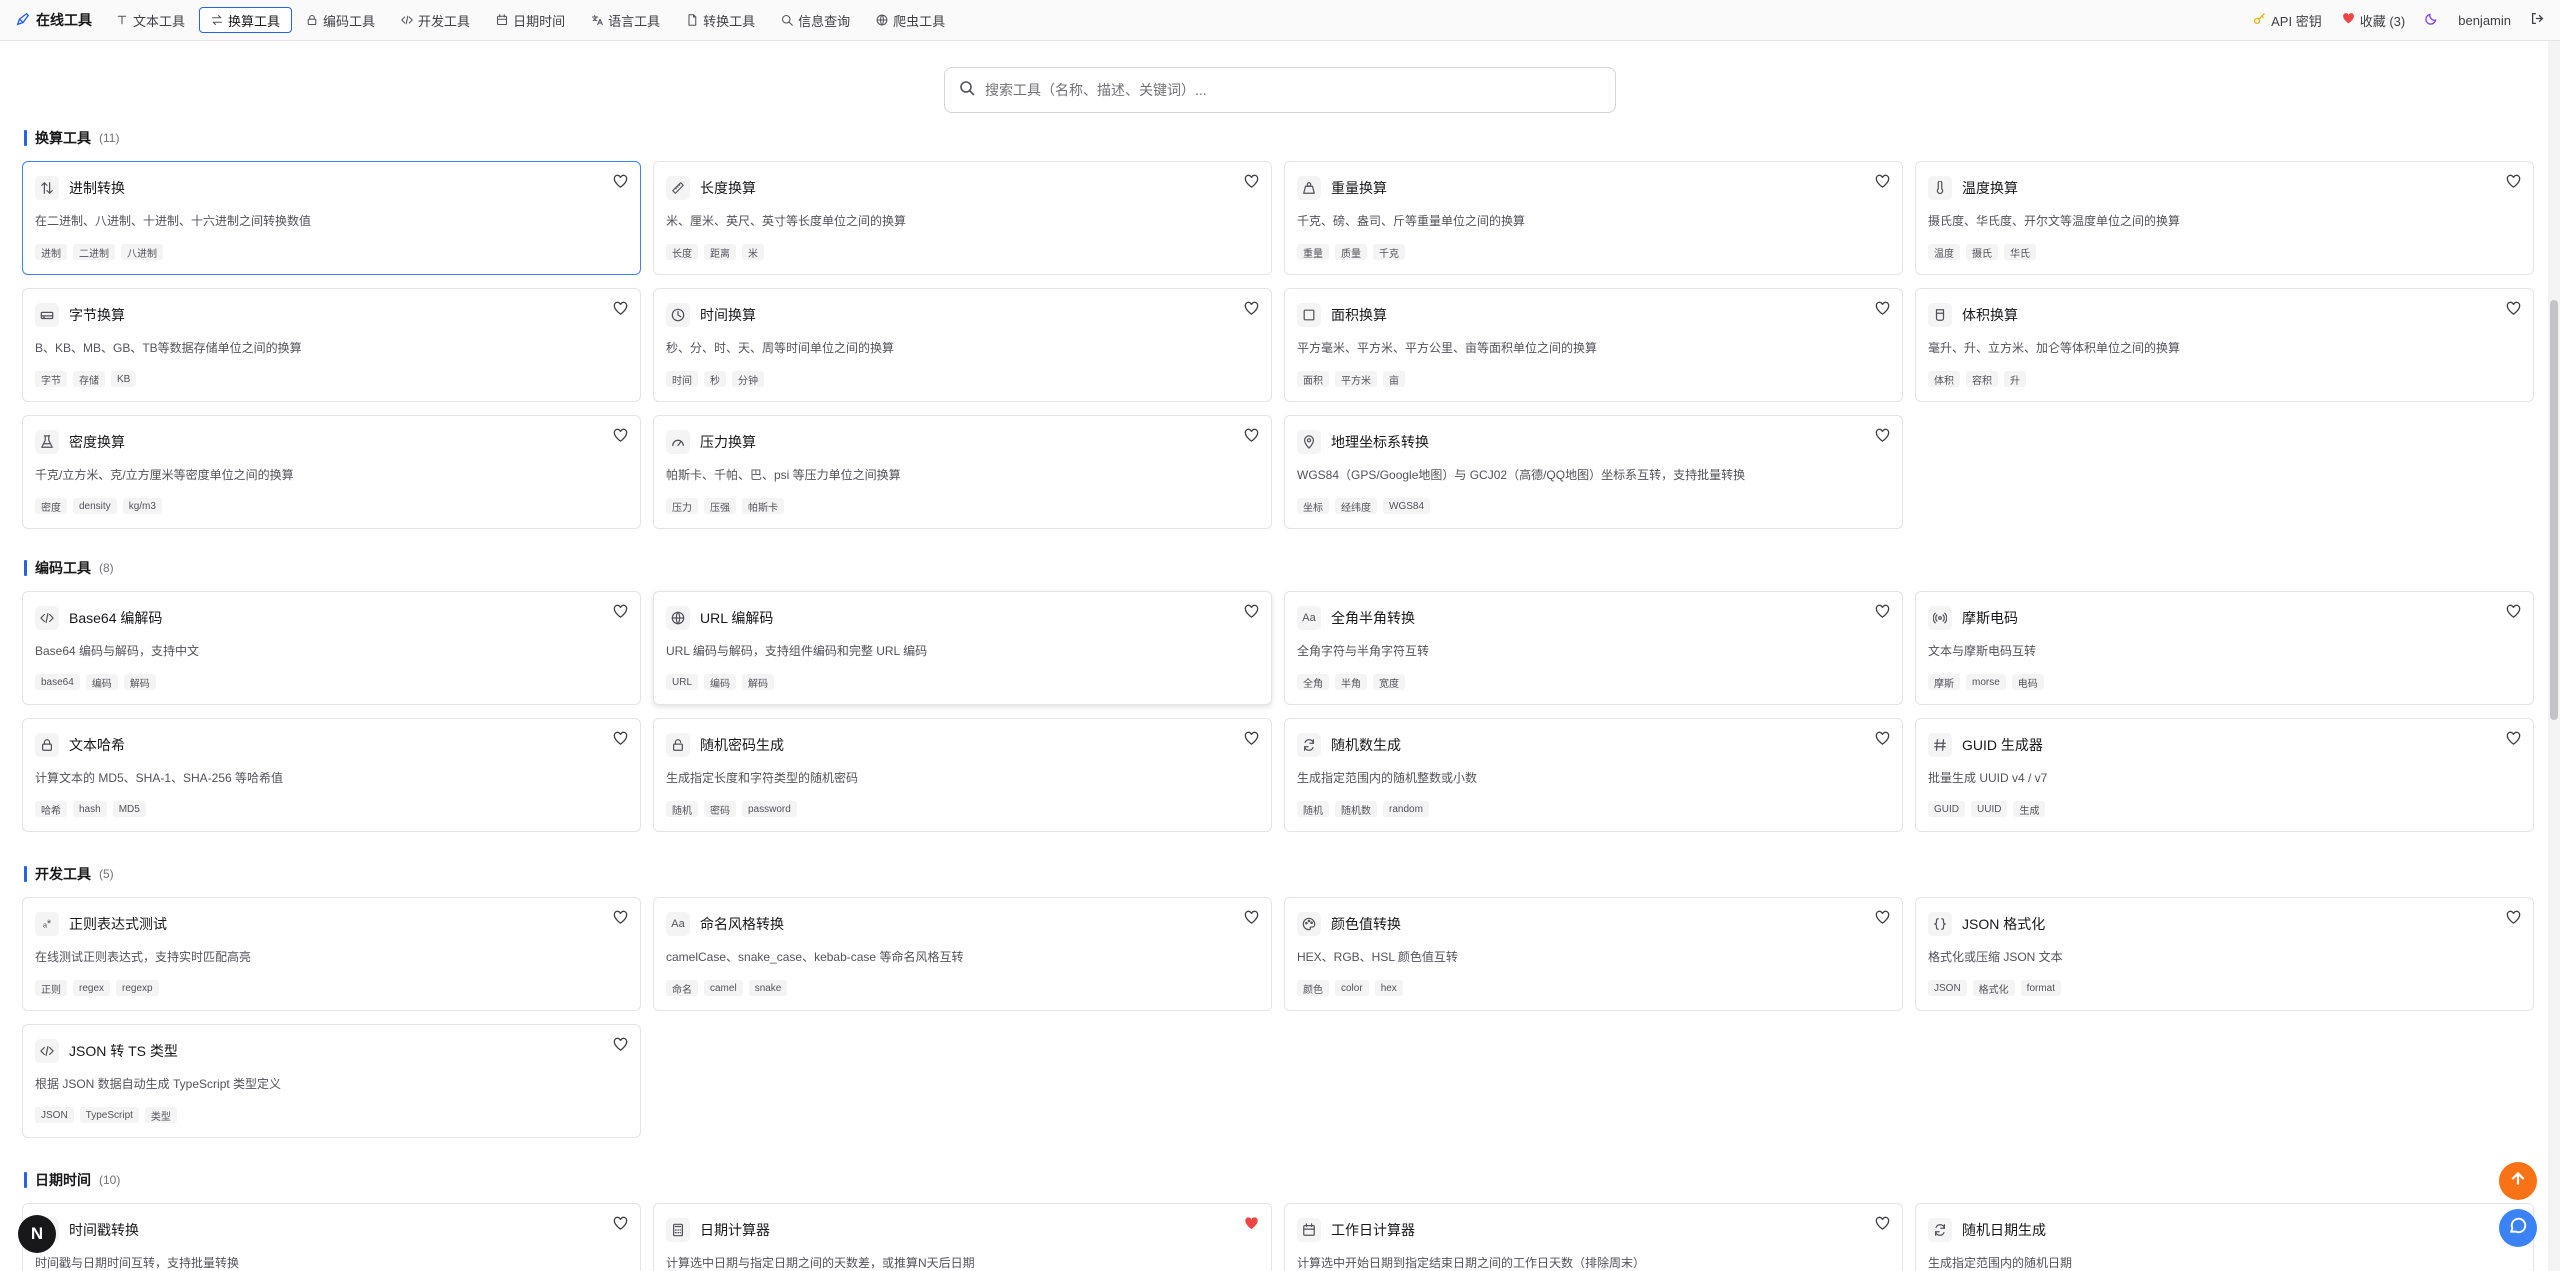 This screenshot has height=1271, width=2560. Describe the element at coordinates (1313, 682) in the screenshot. I see `tool-tag: 全角` at that location.